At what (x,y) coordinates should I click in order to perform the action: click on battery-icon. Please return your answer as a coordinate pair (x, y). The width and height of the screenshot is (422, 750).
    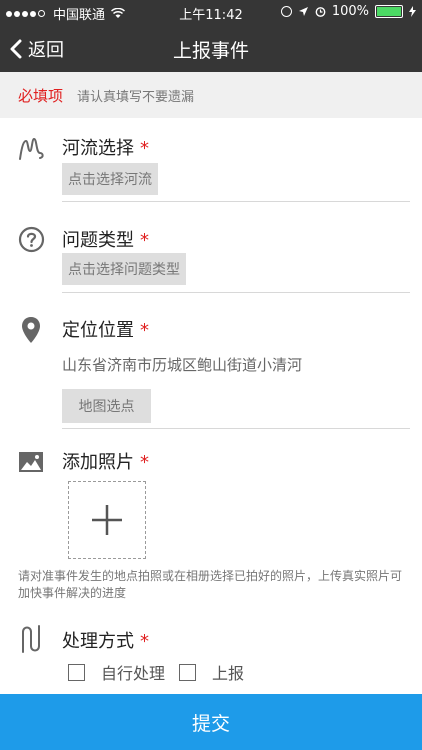
    Looking at the image, I should click on (389, 11).